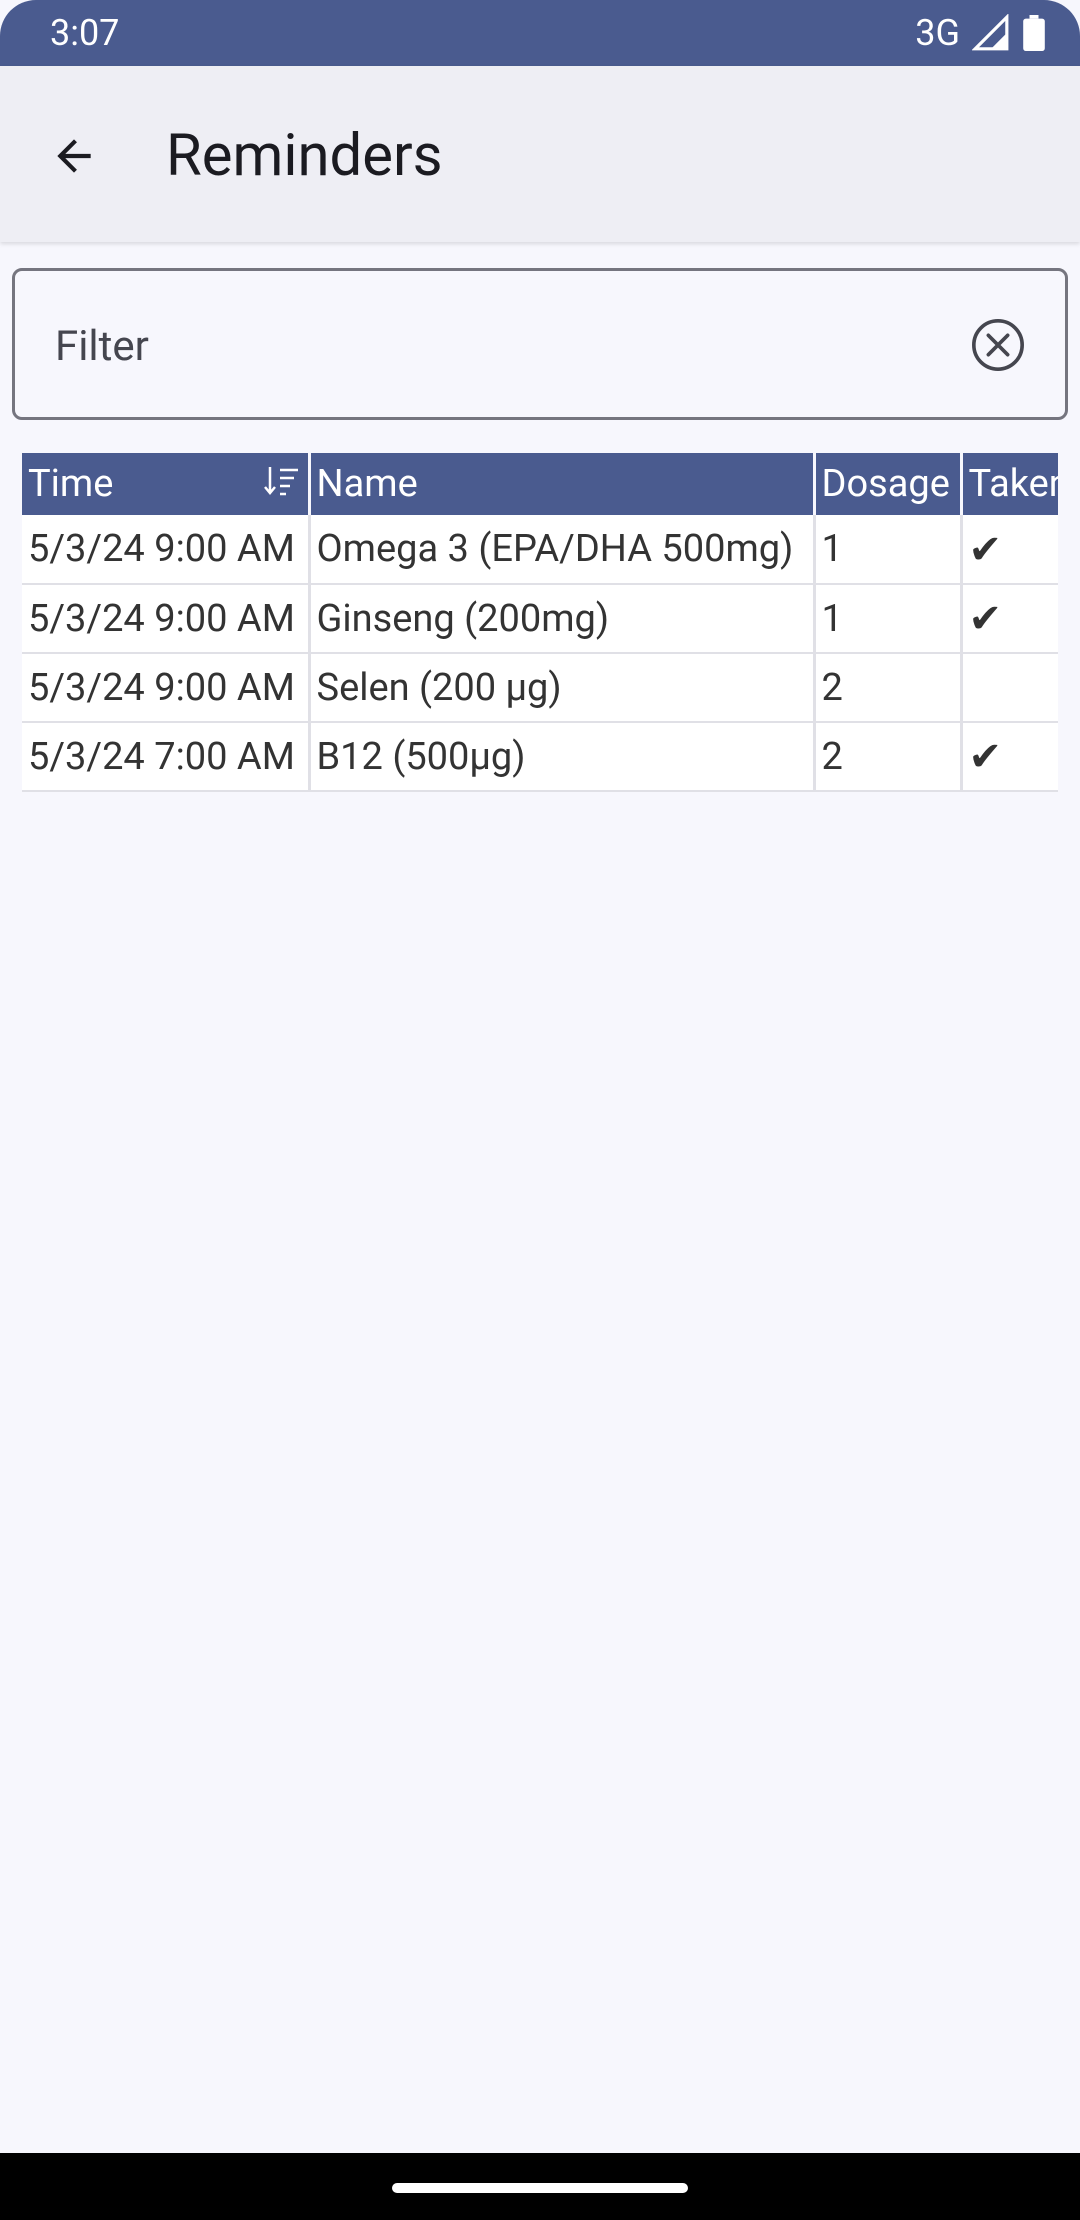  I want to click on column-header-dosage: Dosage, so click(888, 484).